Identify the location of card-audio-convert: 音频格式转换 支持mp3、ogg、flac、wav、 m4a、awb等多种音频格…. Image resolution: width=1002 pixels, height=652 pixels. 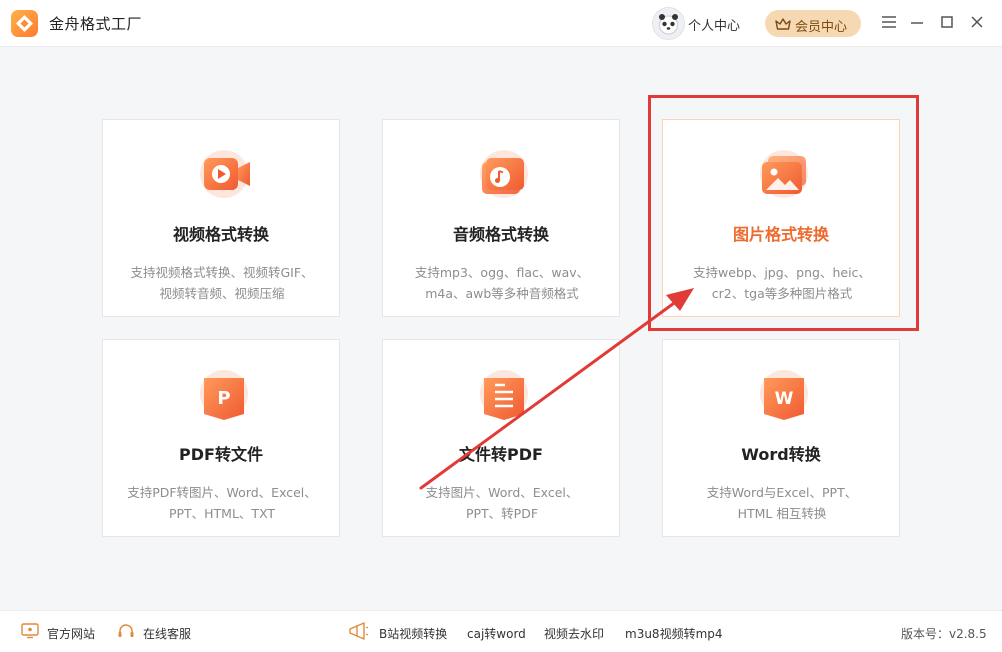
(501, 218).